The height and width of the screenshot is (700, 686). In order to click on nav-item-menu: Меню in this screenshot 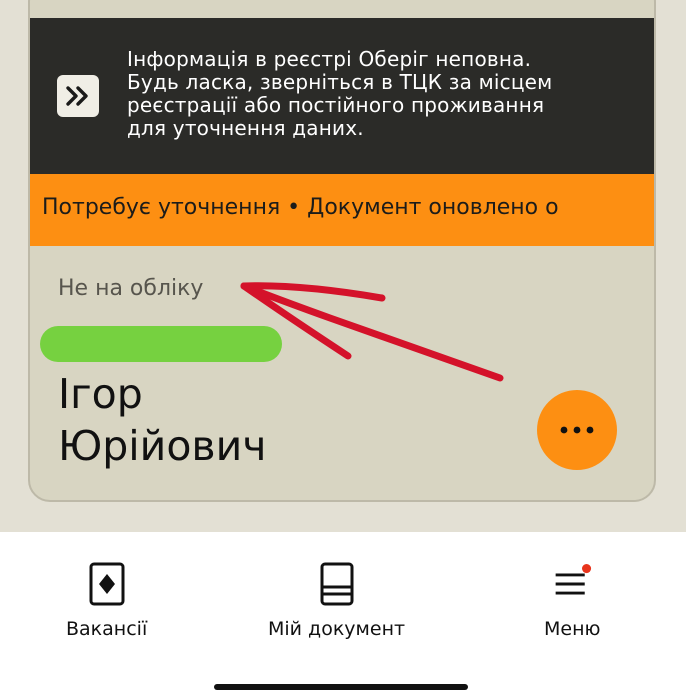, I will do `click(572, 600)`.